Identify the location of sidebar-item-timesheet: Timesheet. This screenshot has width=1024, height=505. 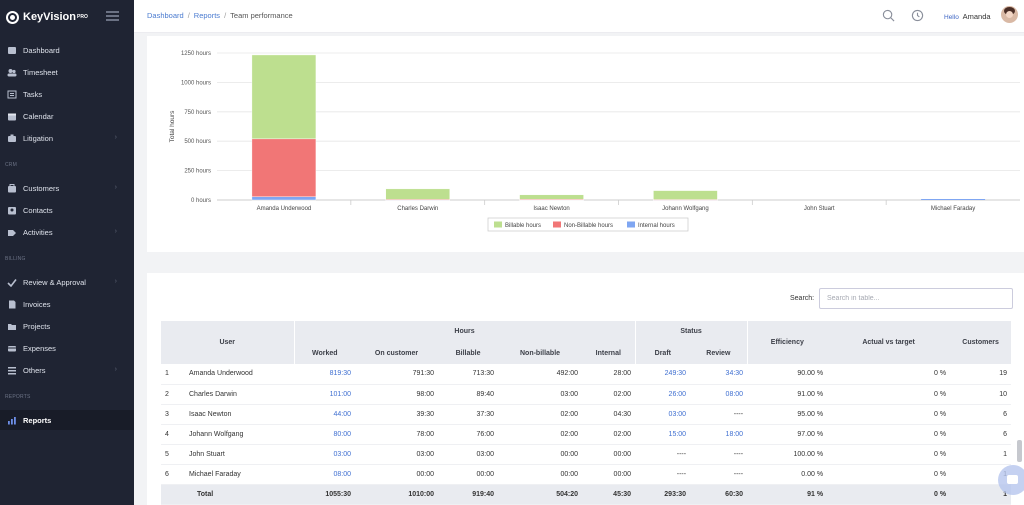
(67, 72).